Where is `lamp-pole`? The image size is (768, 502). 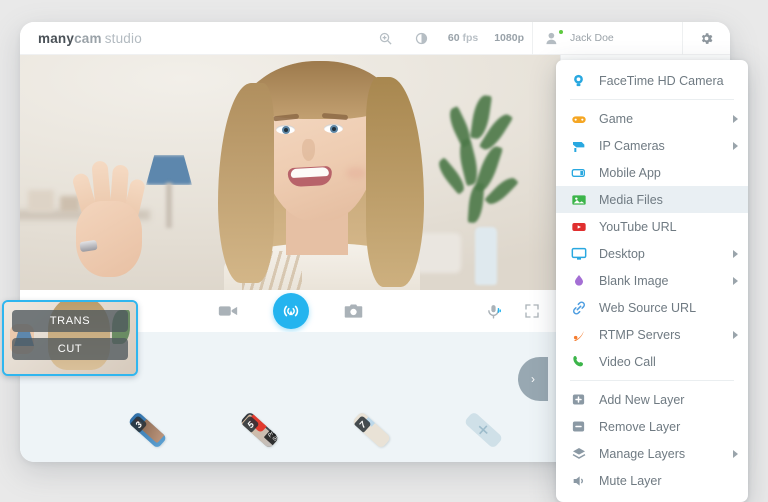
lamp-pole is located at coordinates (169, 205).